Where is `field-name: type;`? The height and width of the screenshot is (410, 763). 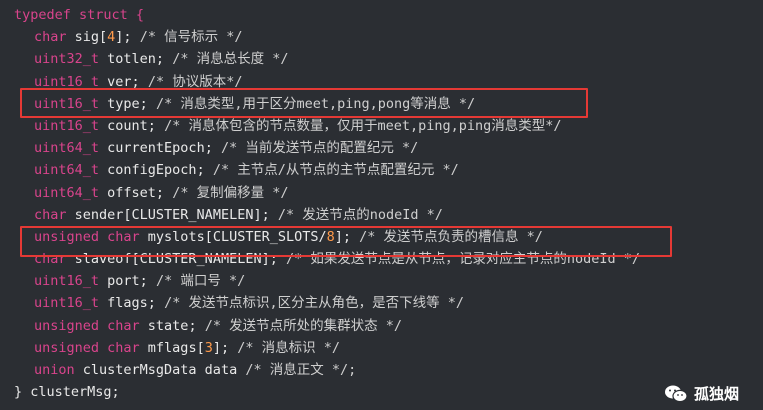 field-name: type; is located at coordinates (127, 103).